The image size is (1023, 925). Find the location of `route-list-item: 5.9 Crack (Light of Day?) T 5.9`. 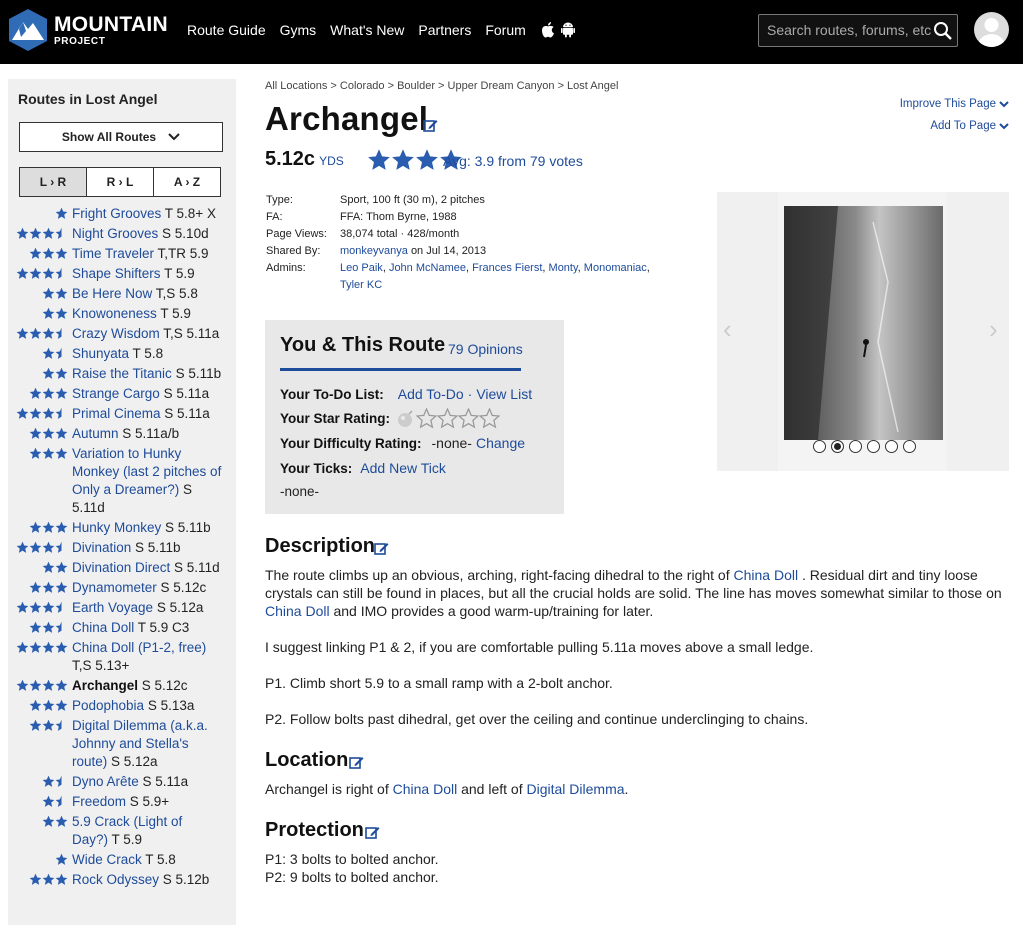

route-list-item: 5.9 Crack (Light of Day?) T 5.9 is located at coordinates (122, 831).